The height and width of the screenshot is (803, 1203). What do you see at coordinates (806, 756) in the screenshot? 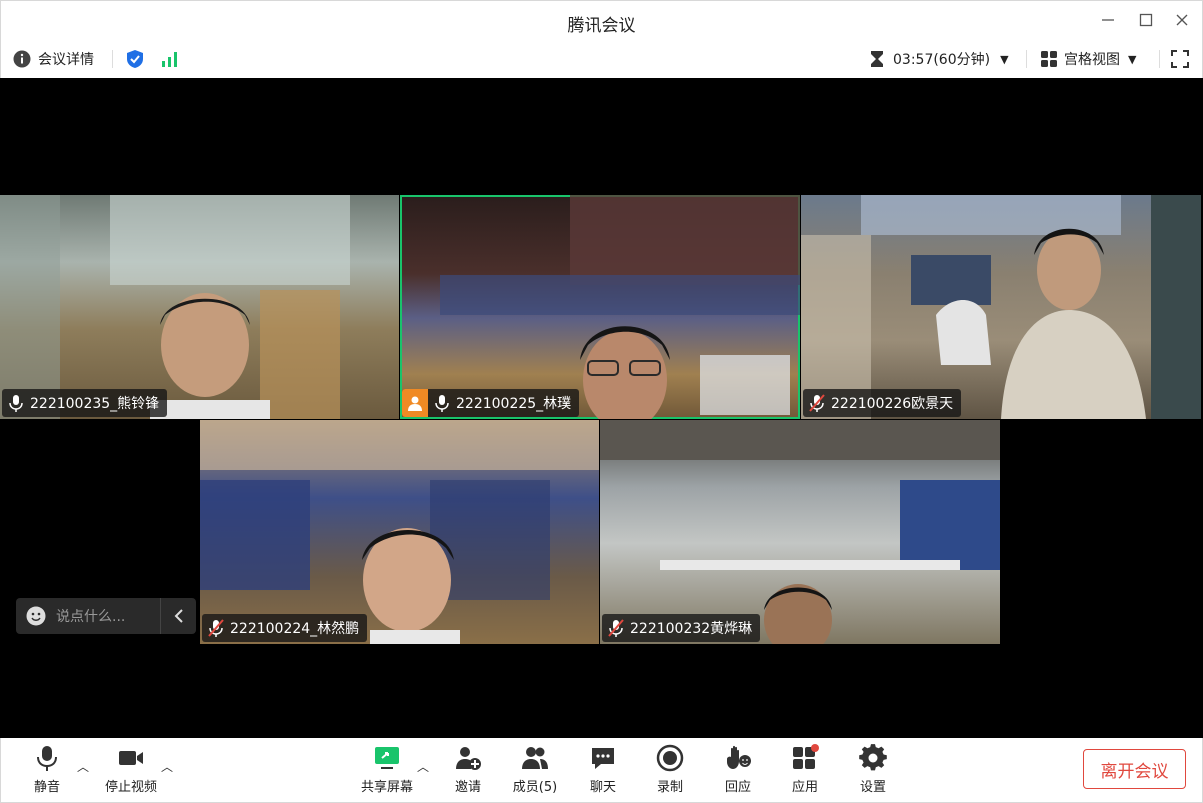
I see `apps-icon` at bounding box center [806, 756].